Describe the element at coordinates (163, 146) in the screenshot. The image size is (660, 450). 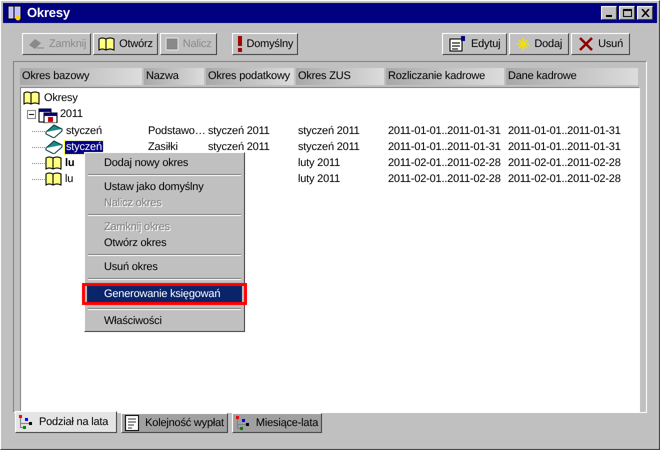
I see `table-cell: Zasiłki` at that location.